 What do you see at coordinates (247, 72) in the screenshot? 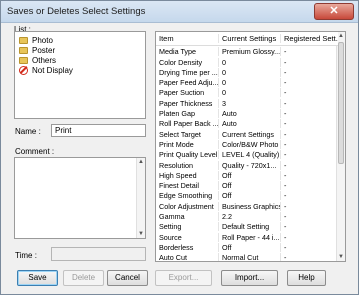
I see `table-row: Drying Time per ... 0-` at bounding box center [247, 72].